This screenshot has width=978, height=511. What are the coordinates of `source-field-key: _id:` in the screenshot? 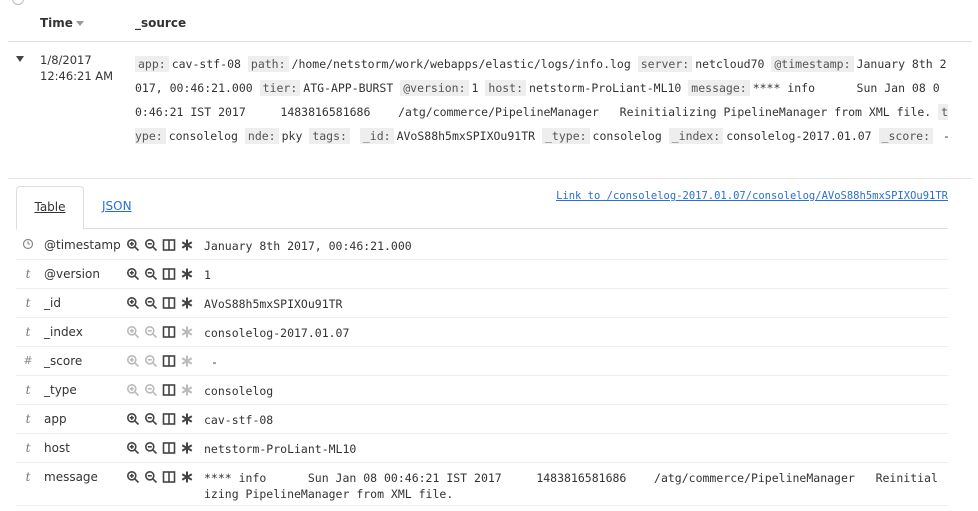 It's located at (376, 136).